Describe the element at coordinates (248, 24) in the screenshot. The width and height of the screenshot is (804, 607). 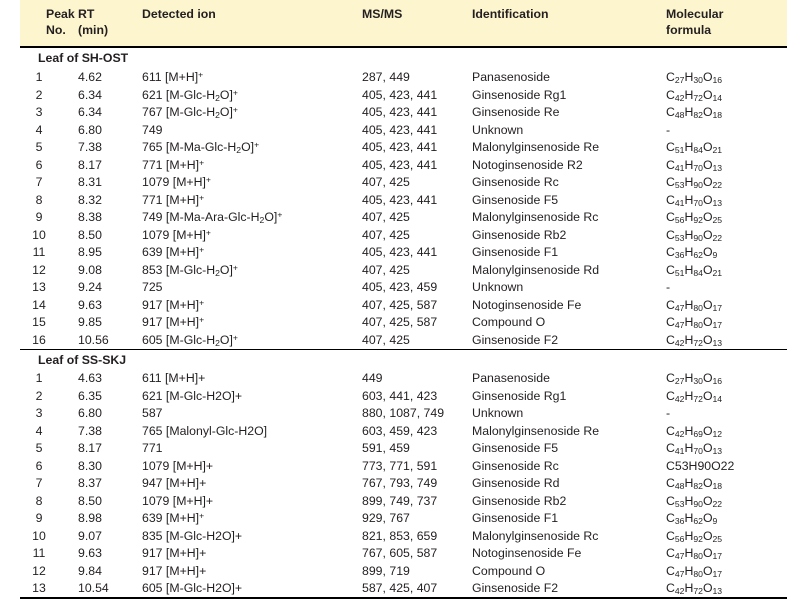
I see `column-header-detected-ion: Detected ion` at that location.